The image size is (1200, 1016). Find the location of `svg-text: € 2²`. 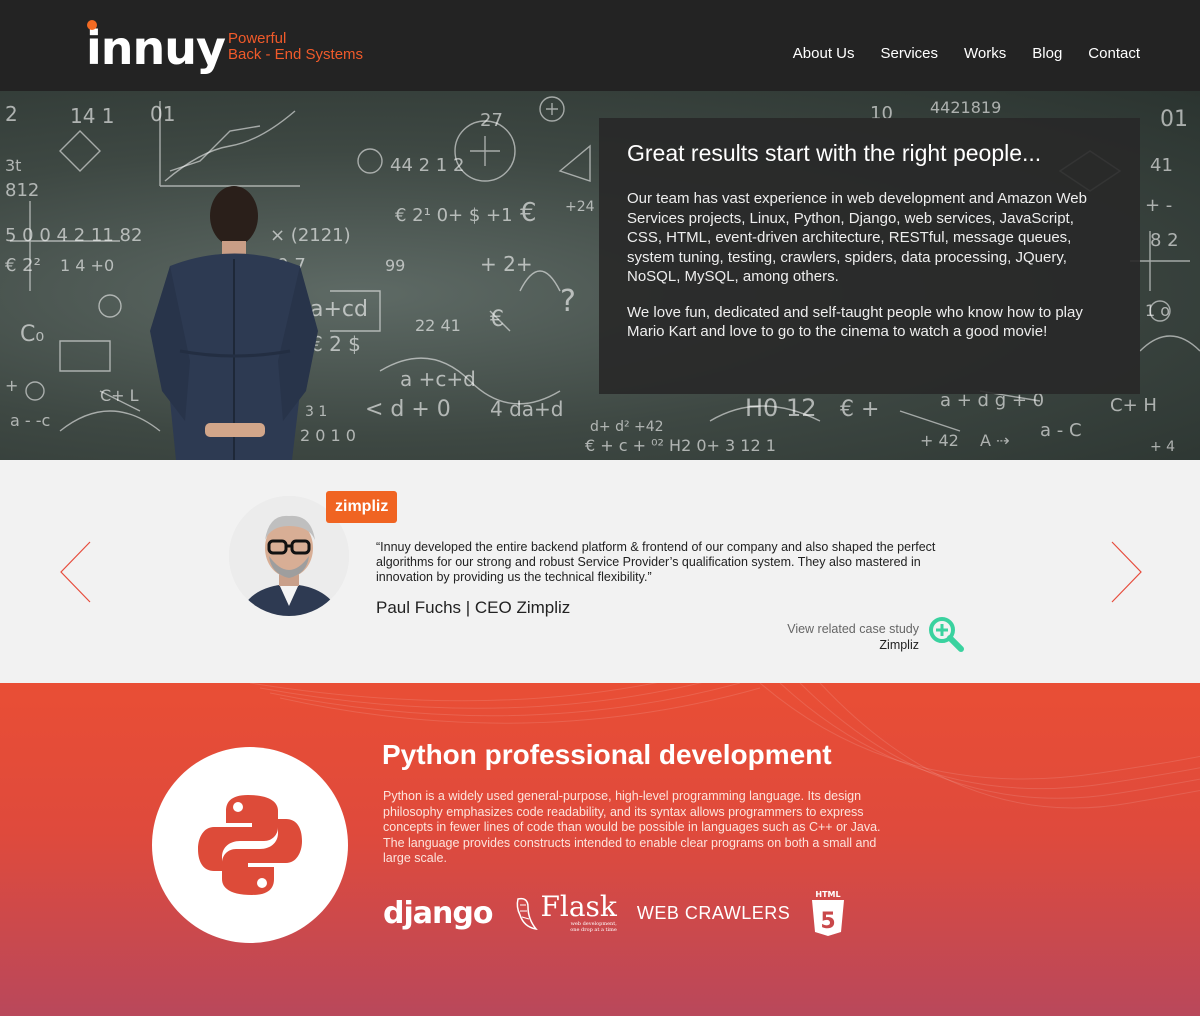

svg-text: € 2² is located at coordinates (23, 265).